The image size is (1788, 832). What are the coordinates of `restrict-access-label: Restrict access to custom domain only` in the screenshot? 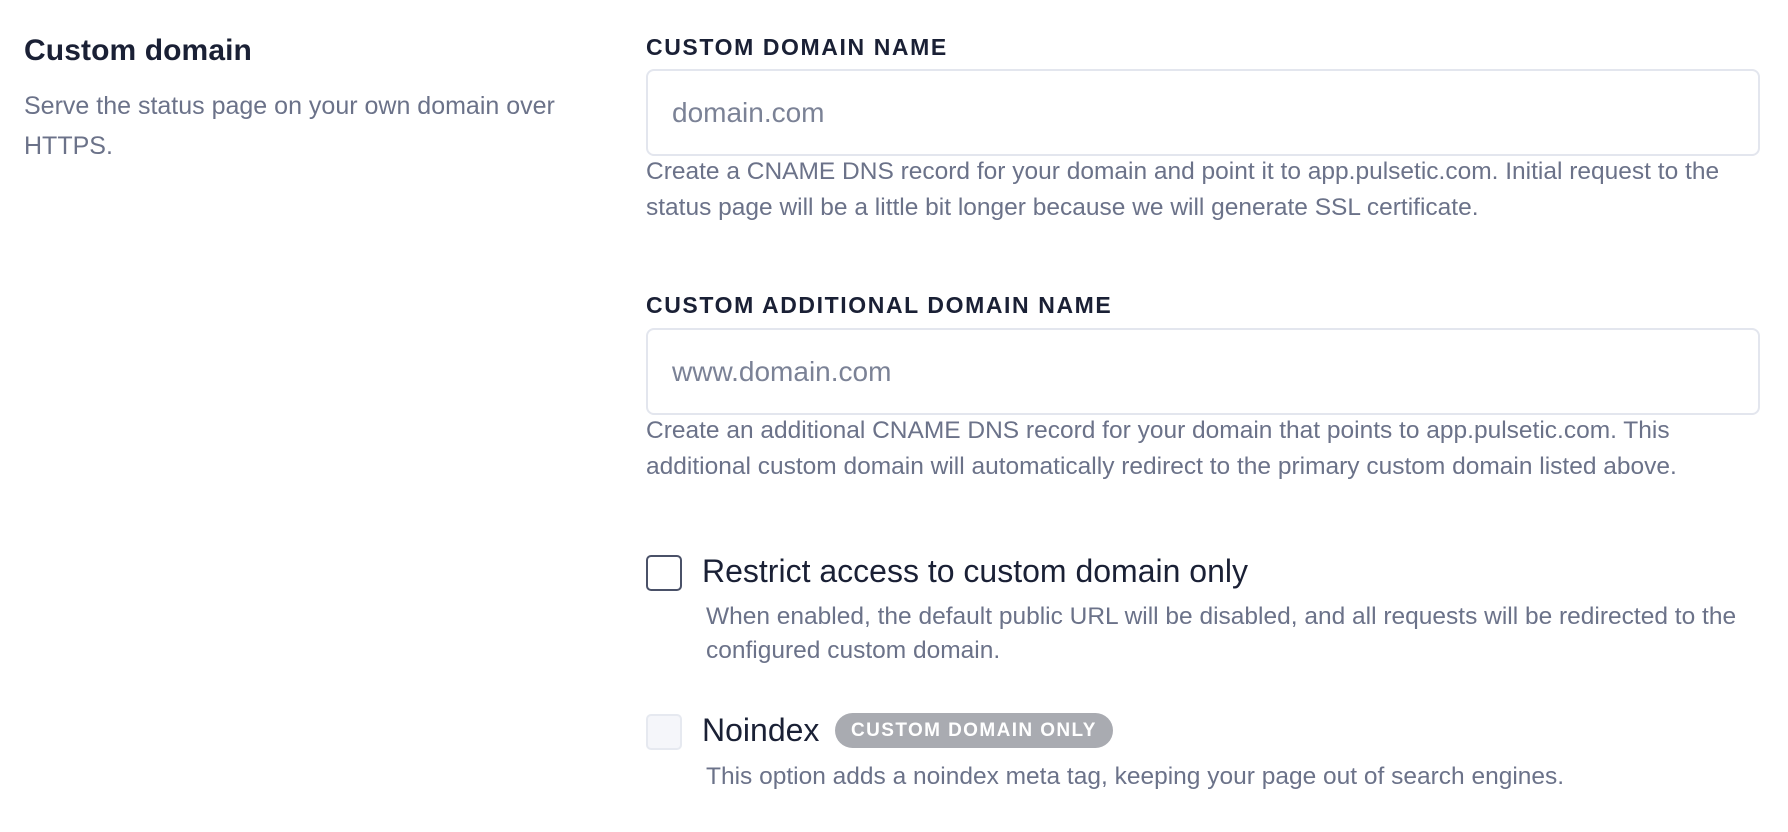 It's located at (975, 571).